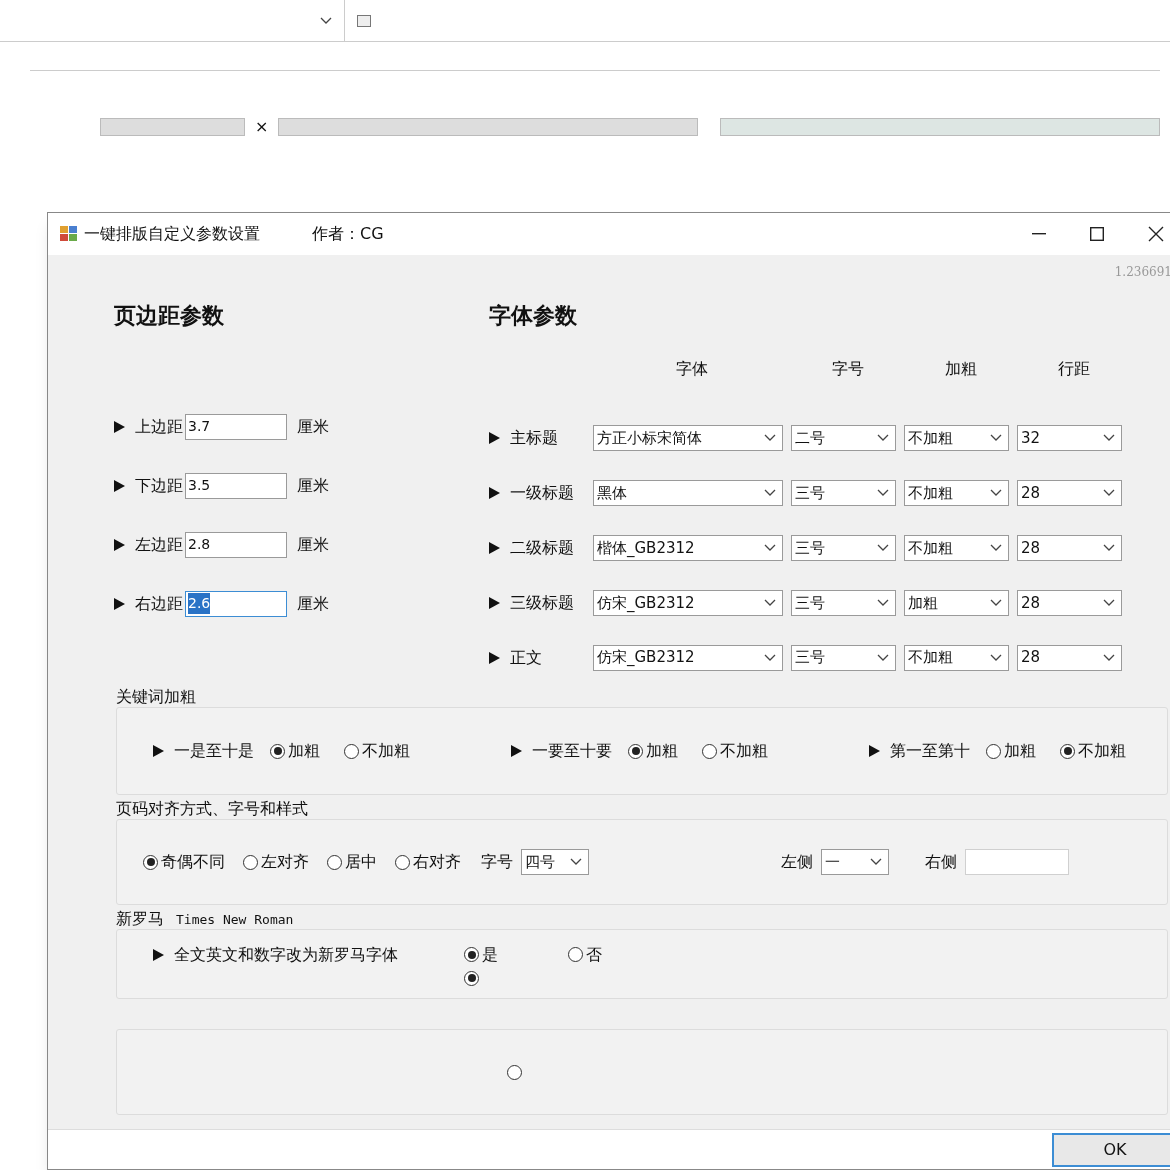 The height and width of the screenshot is (1170, 1170). Describe the element at coordinates (169, 315) in the screenshot. I see `section-heading: 页边距参数` at that location.